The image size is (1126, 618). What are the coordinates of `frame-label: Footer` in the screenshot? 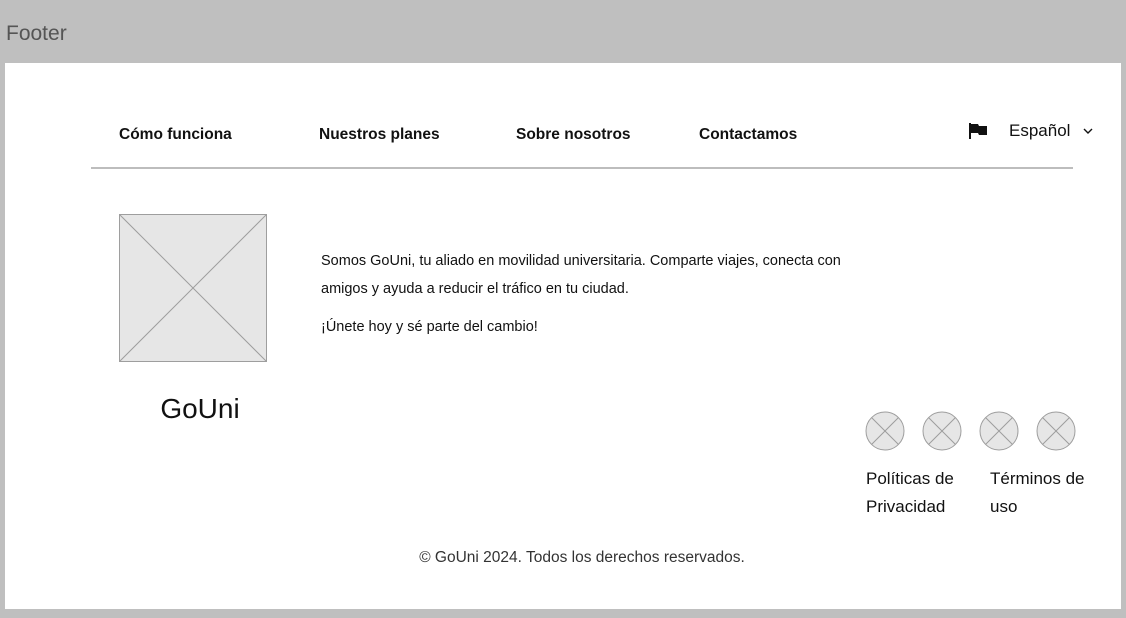 It's located at (36, 33).